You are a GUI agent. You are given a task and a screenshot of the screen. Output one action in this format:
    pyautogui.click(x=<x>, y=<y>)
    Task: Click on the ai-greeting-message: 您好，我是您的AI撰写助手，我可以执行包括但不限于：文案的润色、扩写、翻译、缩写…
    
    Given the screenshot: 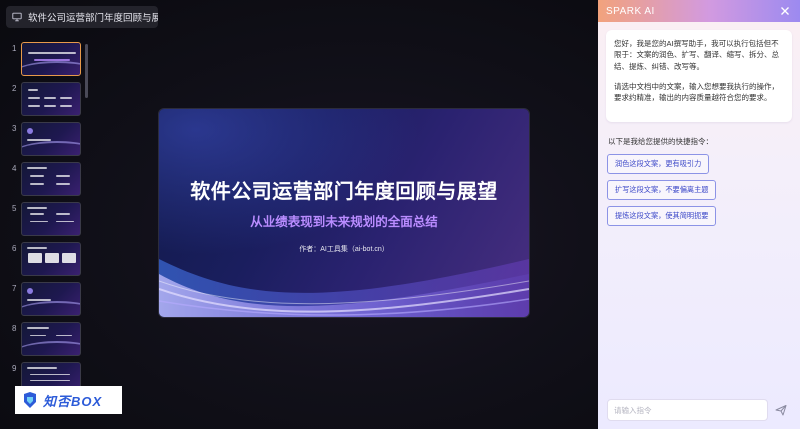 What is the action you would take?
    pyautogui.click(x=699, y=76)
    